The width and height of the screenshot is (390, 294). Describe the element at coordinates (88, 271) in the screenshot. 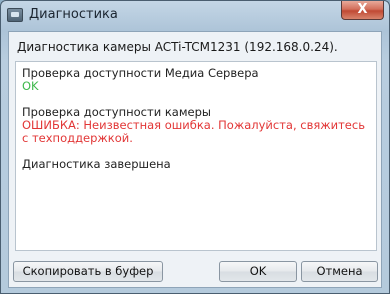

I see `copy-to-clipboard-button: Скопировать в буфер` at that location.